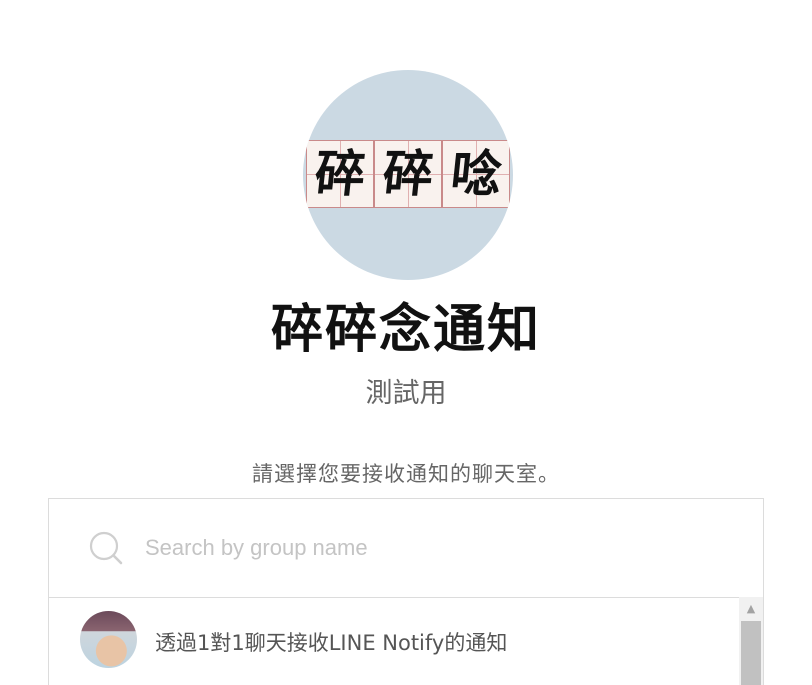 This screenshot has width=812, height=685. I want to click on bot-logo: 碎 碎 唸, so click(408, 174).